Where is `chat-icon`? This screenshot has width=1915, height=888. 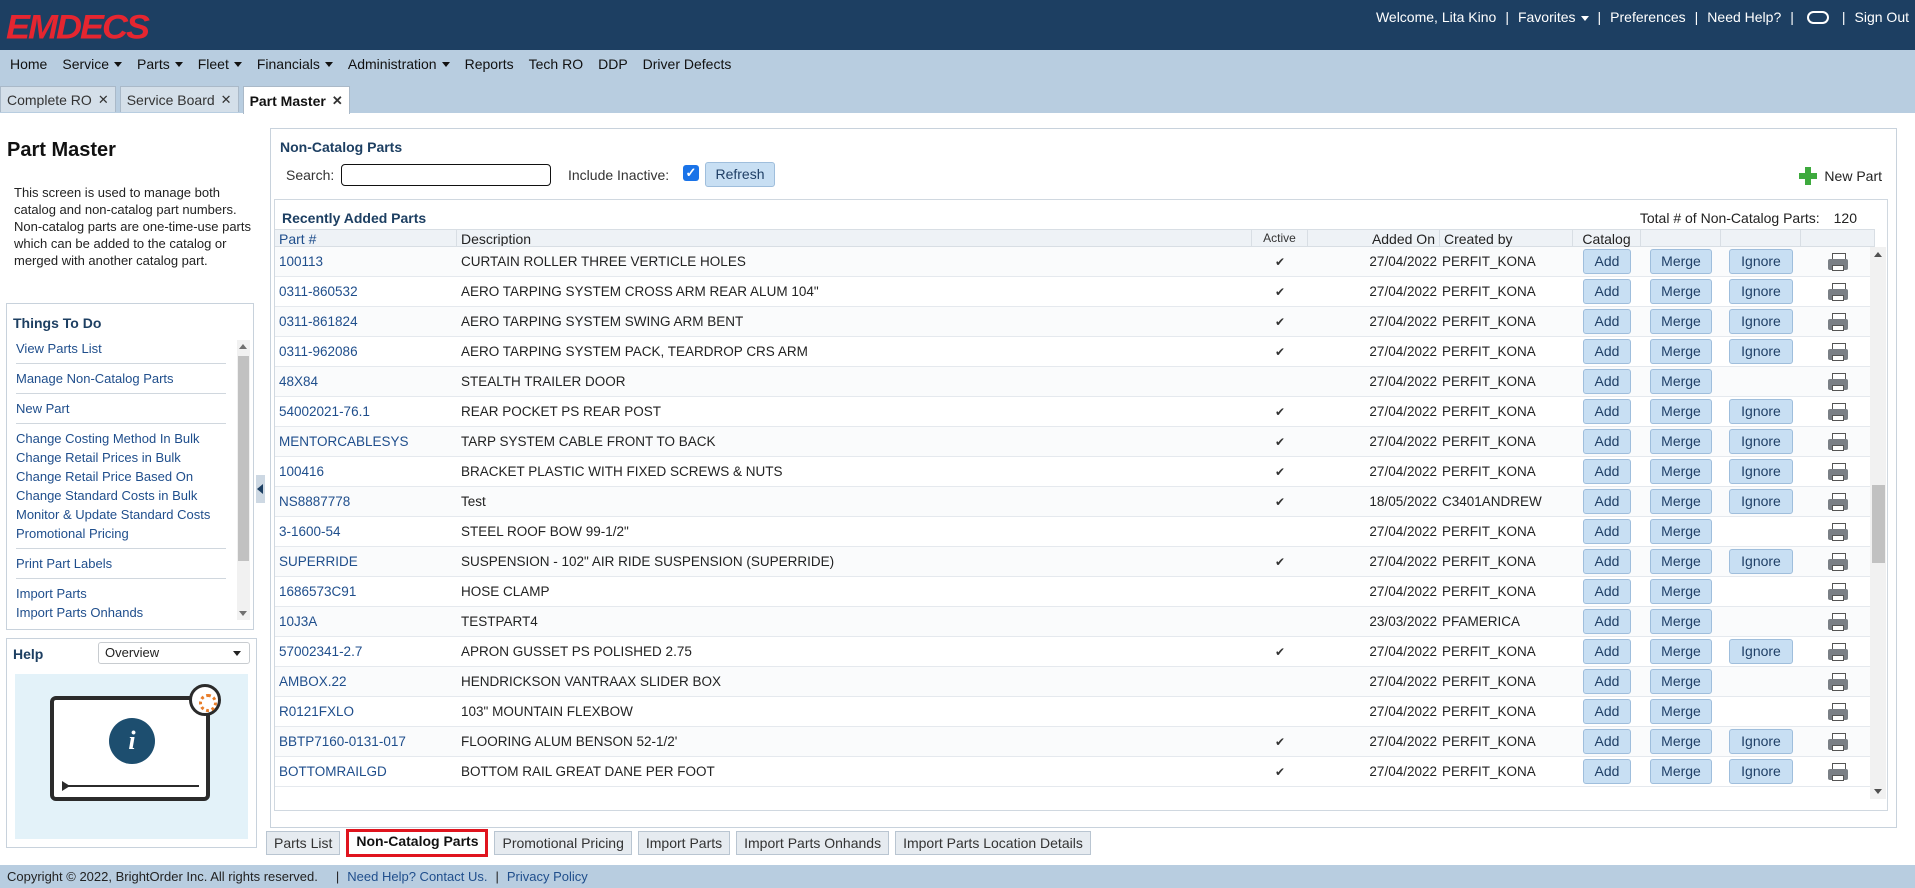
chat-icon is located at coordinates (1817, 17).